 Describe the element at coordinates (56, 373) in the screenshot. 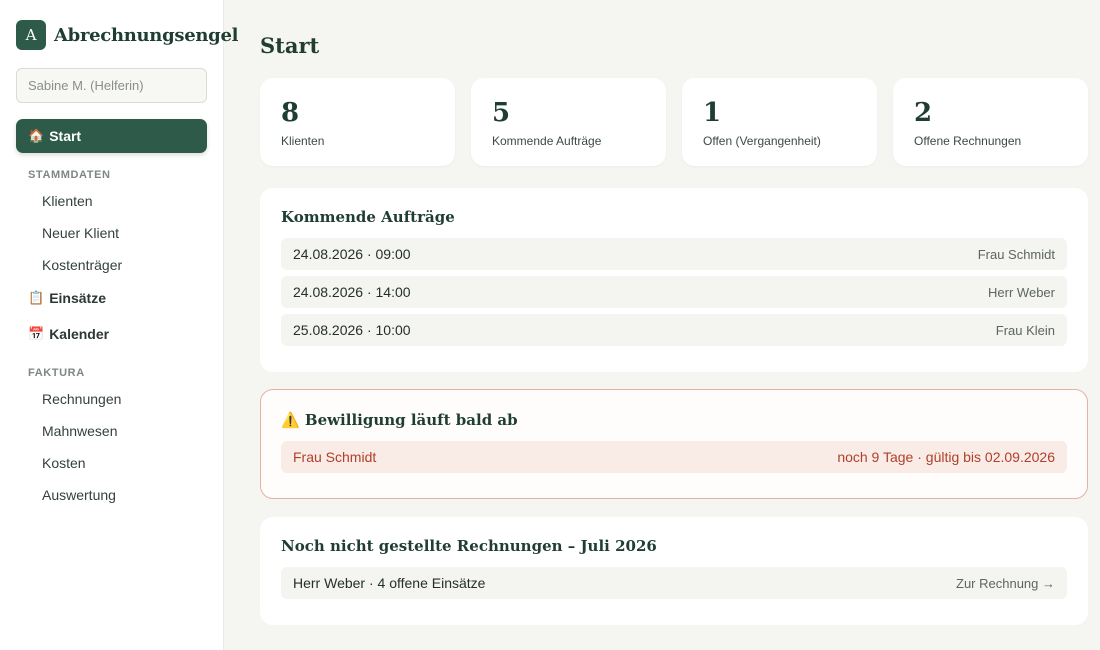

I see `section-heading-faktura: FAKTURA` at that location.